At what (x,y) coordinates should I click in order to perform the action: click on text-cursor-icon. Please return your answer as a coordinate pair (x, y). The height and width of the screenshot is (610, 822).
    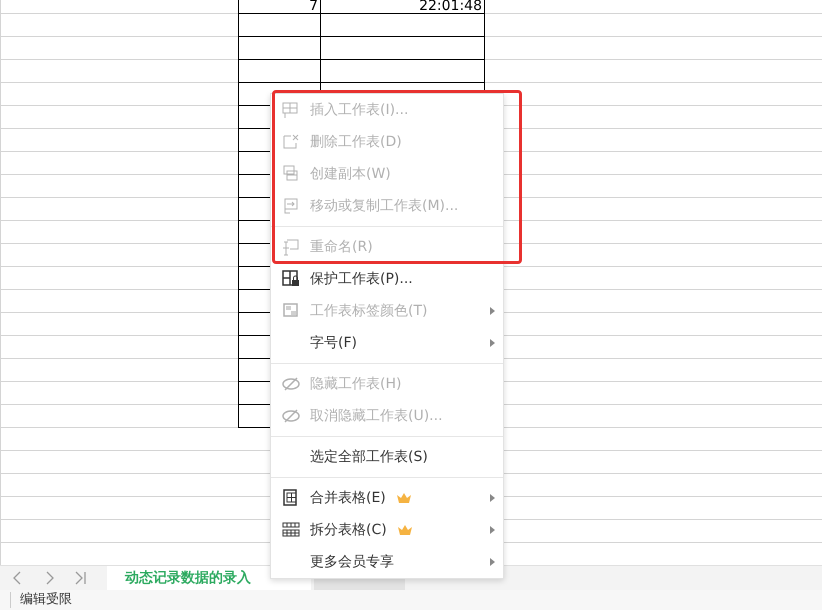
    Looking at the image, I should click on (291, 247).